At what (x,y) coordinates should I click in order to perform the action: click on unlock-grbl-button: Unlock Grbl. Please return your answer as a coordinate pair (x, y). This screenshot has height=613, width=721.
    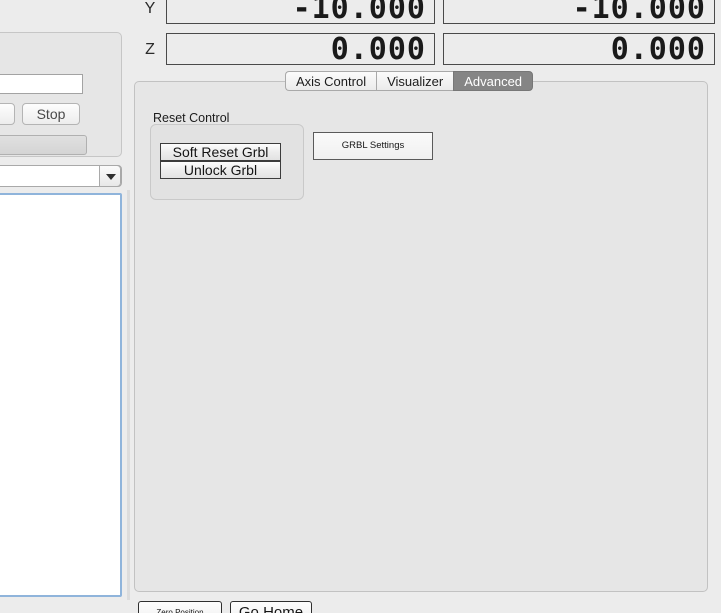
    Looking at the image, I should click on (220, 170).